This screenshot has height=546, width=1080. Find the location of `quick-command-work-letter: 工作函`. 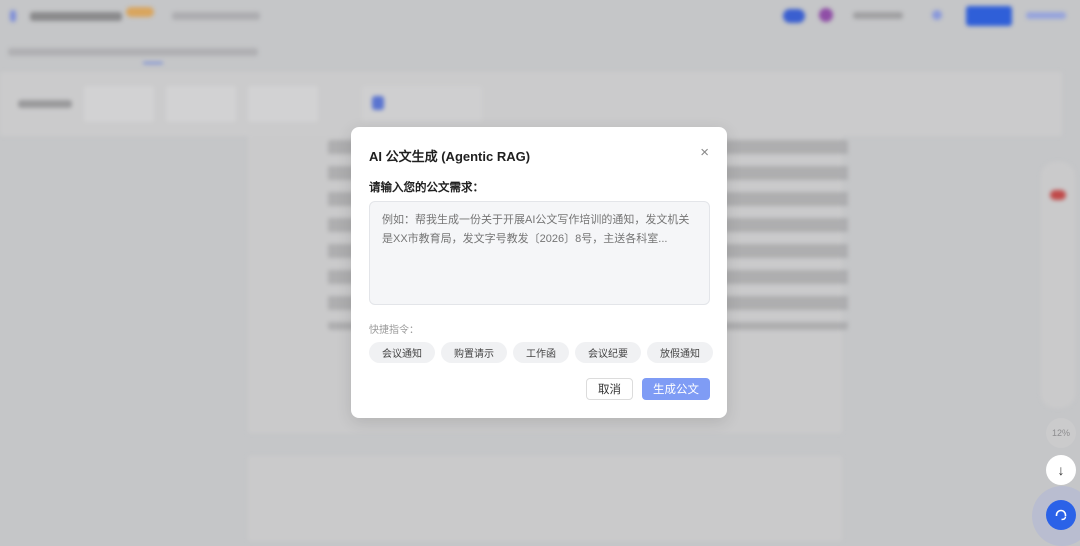

quick-command-work-letter: 工作函 is located at coordinates (541, 352).